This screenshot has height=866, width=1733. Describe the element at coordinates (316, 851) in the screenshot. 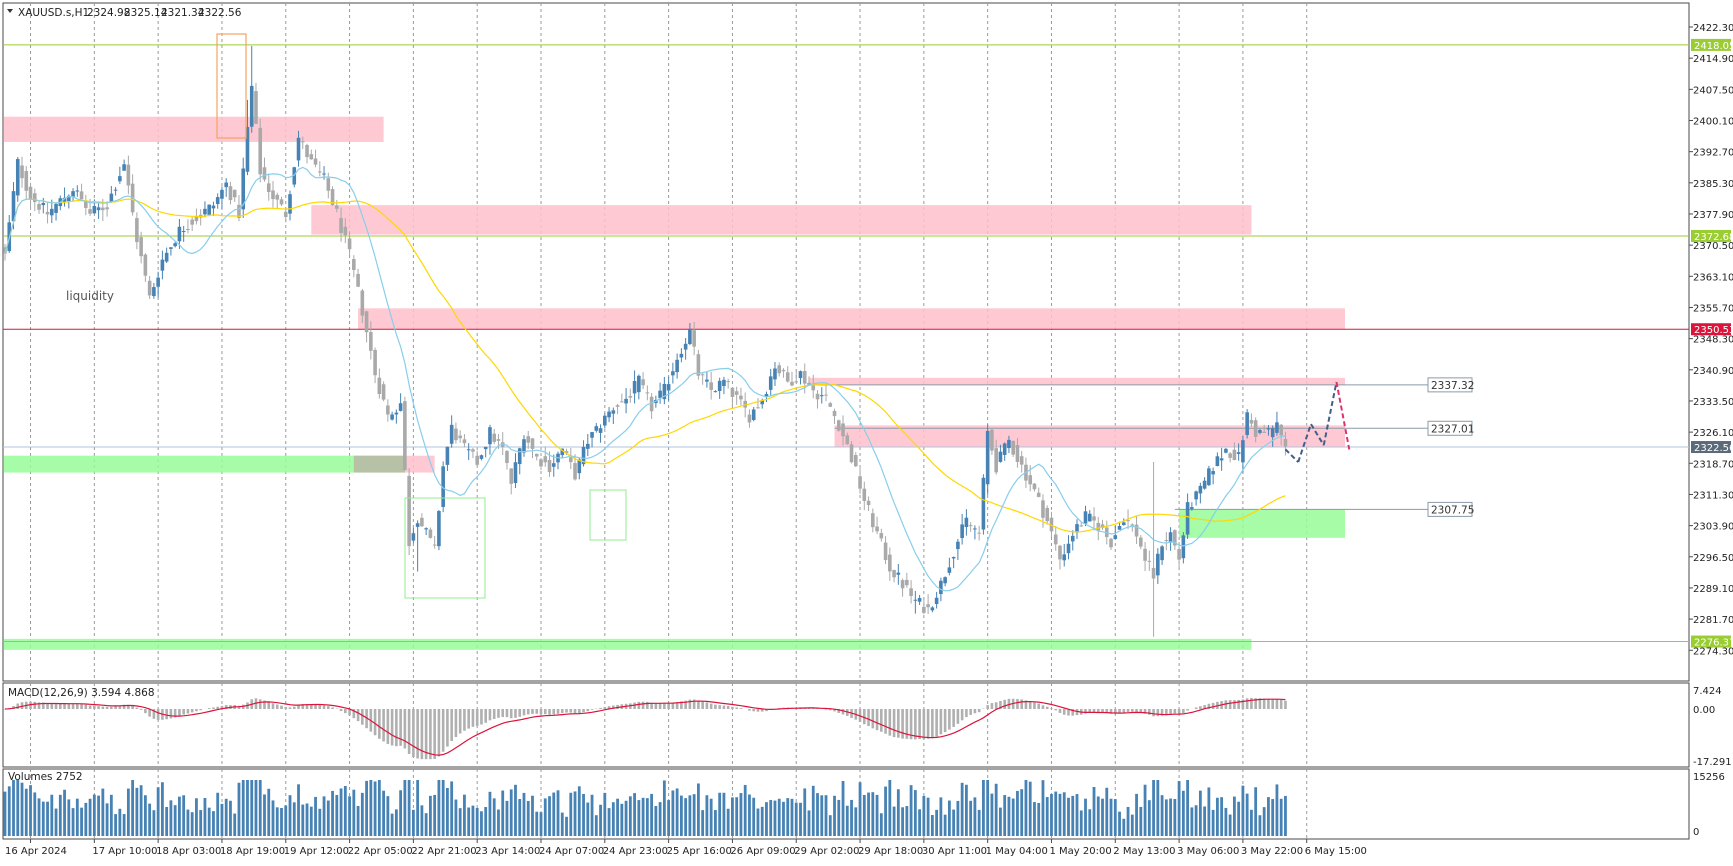

I see `time-tick-label: 19 Apr 12:00` at that location.